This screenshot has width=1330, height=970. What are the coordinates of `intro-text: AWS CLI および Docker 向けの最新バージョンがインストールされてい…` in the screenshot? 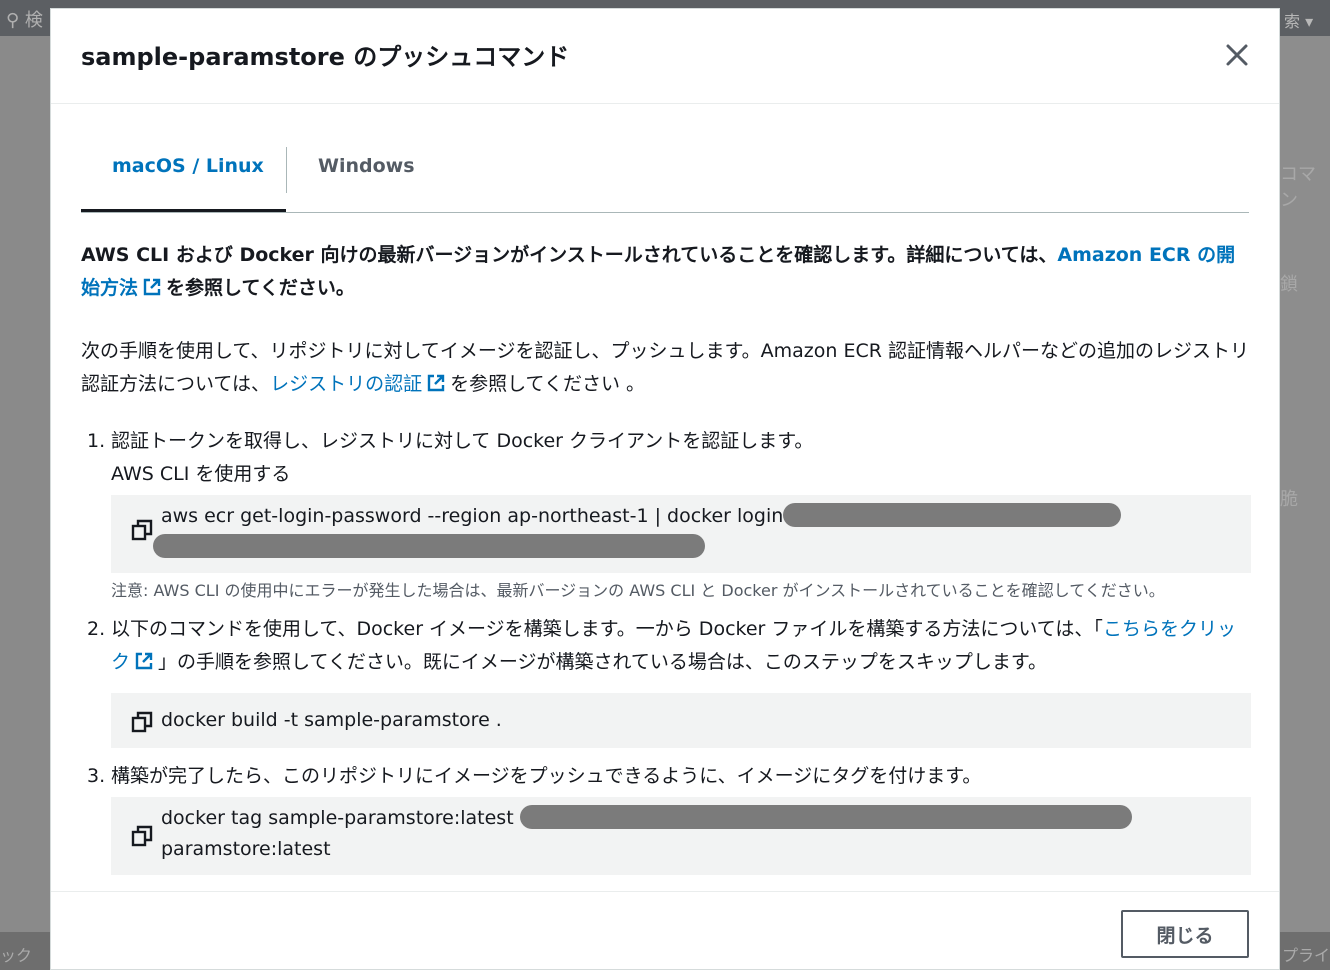 It's located at (666, 272).